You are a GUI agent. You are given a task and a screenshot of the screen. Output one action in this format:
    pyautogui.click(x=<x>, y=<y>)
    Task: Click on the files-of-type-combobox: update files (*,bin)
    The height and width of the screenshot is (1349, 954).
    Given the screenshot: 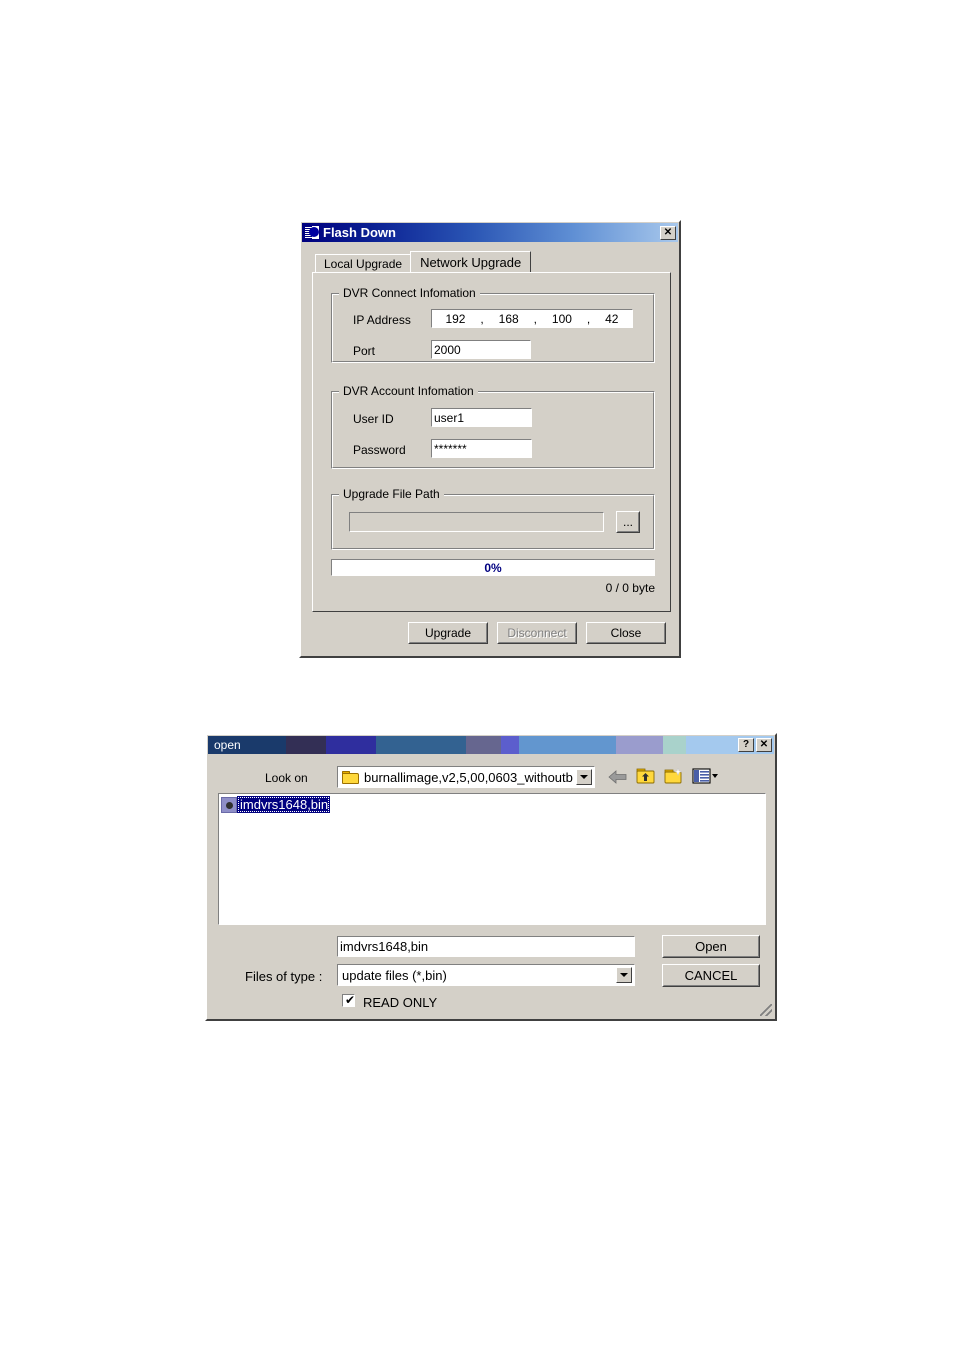 What is the action you would take?
    pyautogui.click(x=486, y=975)
    